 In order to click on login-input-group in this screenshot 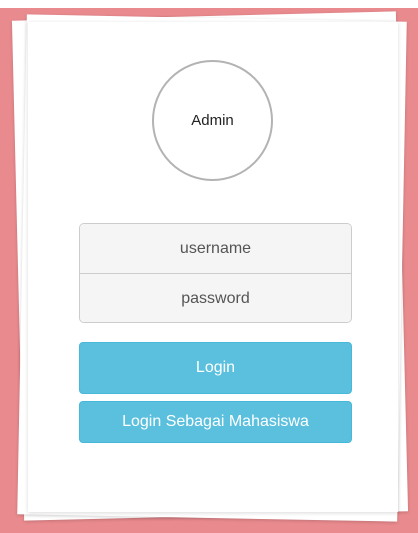, I will do `click(215, 273)`.